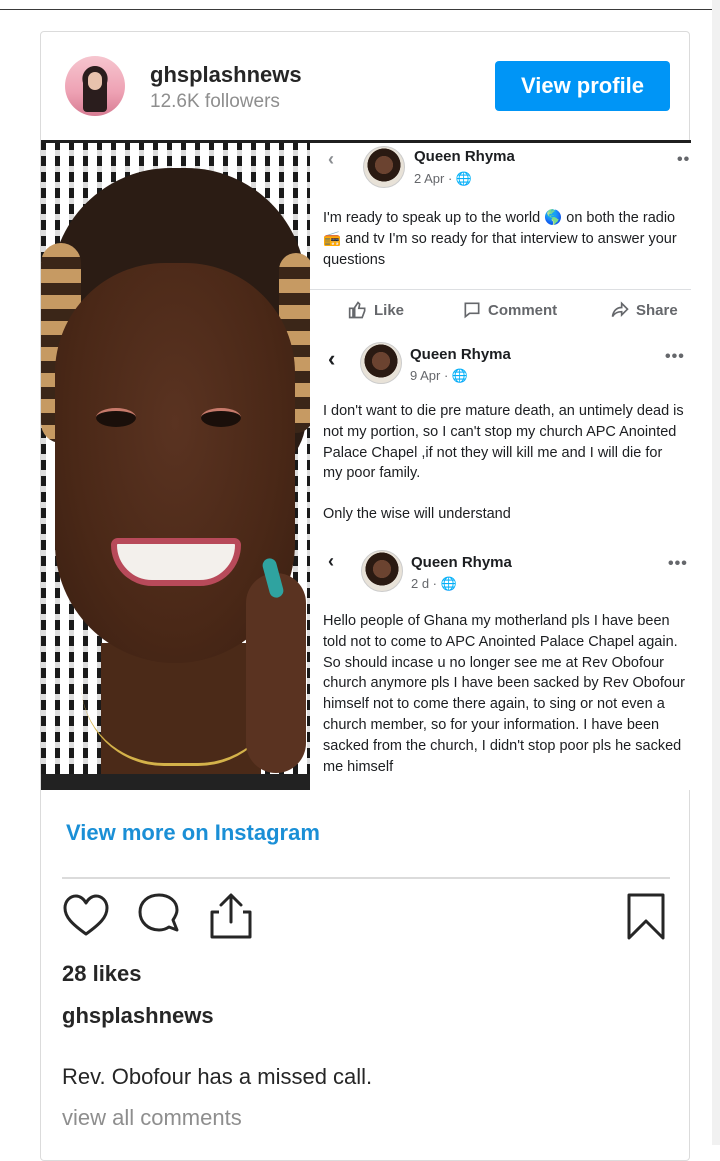  Describe the element at coordinates (276, 673) in the screenshot. I see `hand` at that location.